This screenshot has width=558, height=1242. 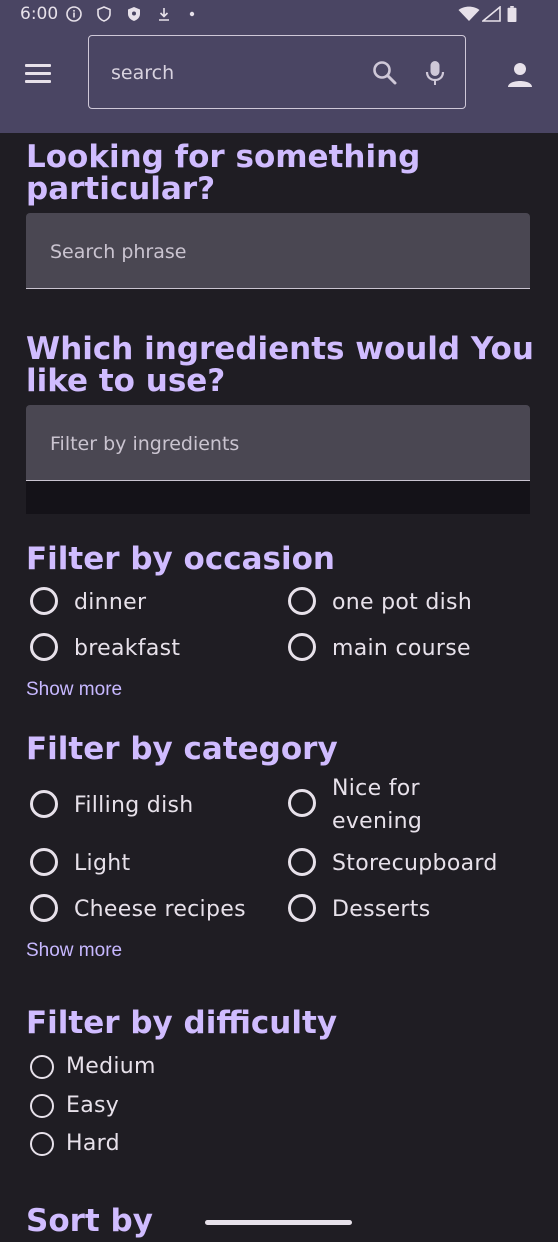 What do you see at coordinates (469, 13) in the screenshot?
I see `wifi-icon` at bounding box center [469, 13].